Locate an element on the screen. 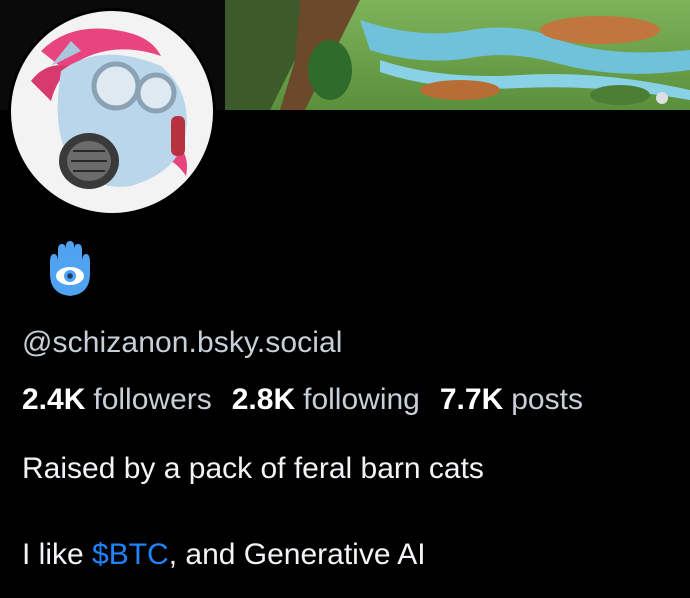 The width and height of the screenshot is (690, 598). bio-line-2: I like $BTC, and Generative AI is located at coordinates (224, 555).